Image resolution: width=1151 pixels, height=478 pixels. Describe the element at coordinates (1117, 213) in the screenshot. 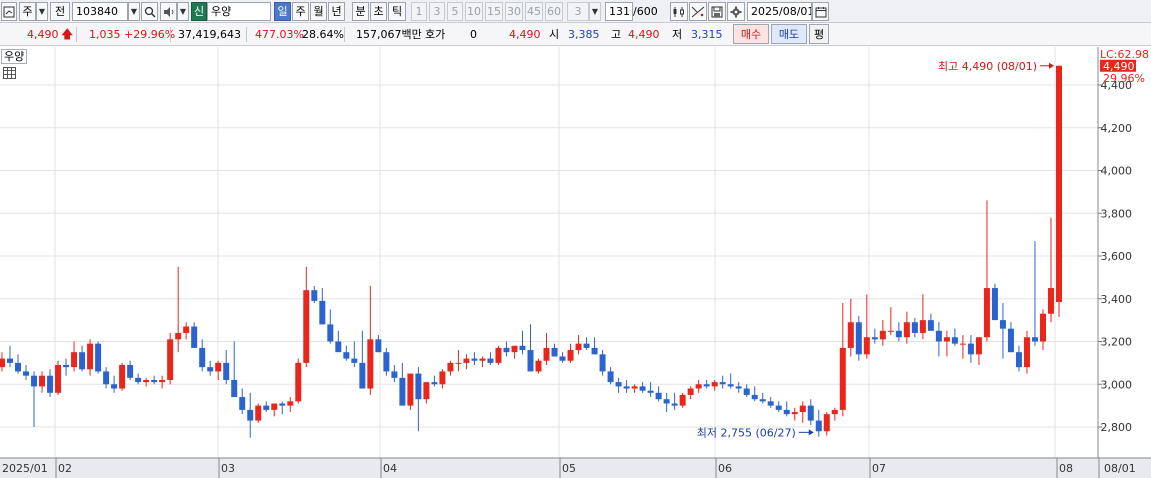

I see `y-tick-label: 3,800` at that location.